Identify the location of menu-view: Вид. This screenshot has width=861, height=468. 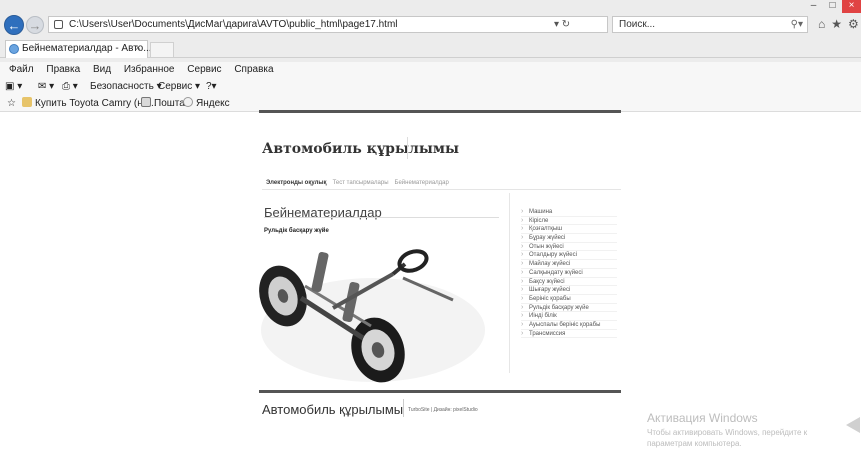
(102, 69).